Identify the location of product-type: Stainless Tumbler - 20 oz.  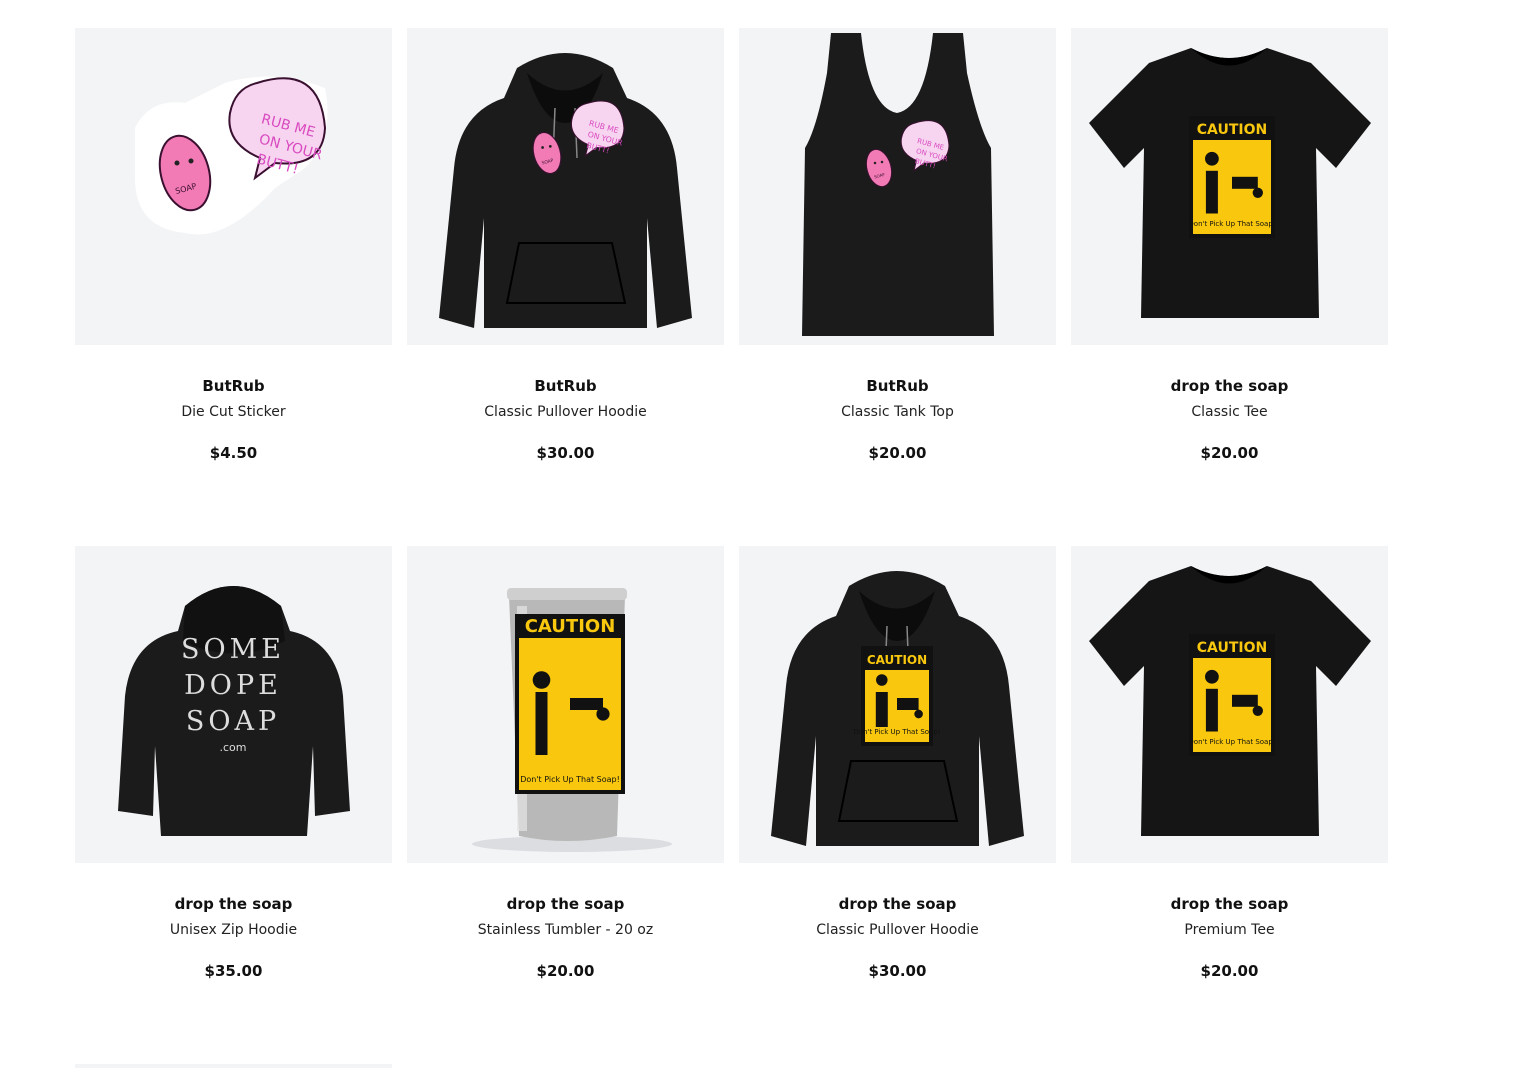
(565, 930).